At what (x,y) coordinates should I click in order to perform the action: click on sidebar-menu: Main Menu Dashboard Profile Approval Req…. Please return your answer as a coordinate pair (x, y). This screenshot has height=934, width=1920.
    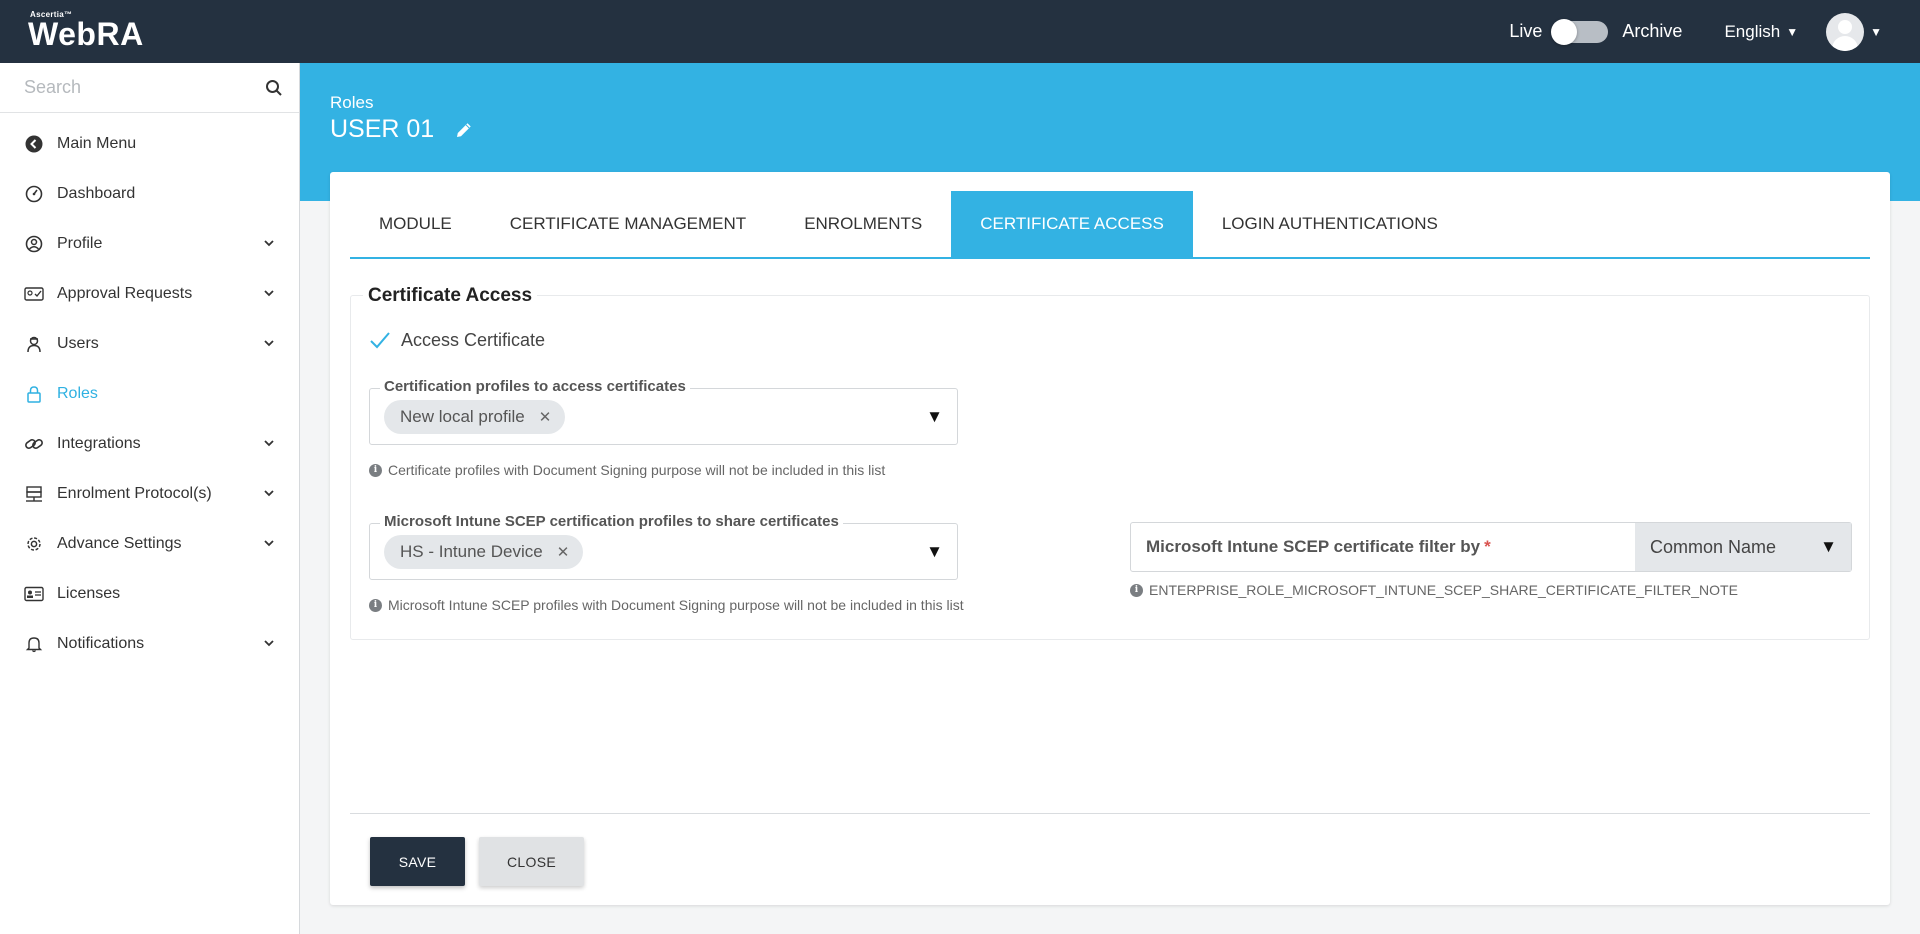
    Looking at the image, I should click on (149, 391).